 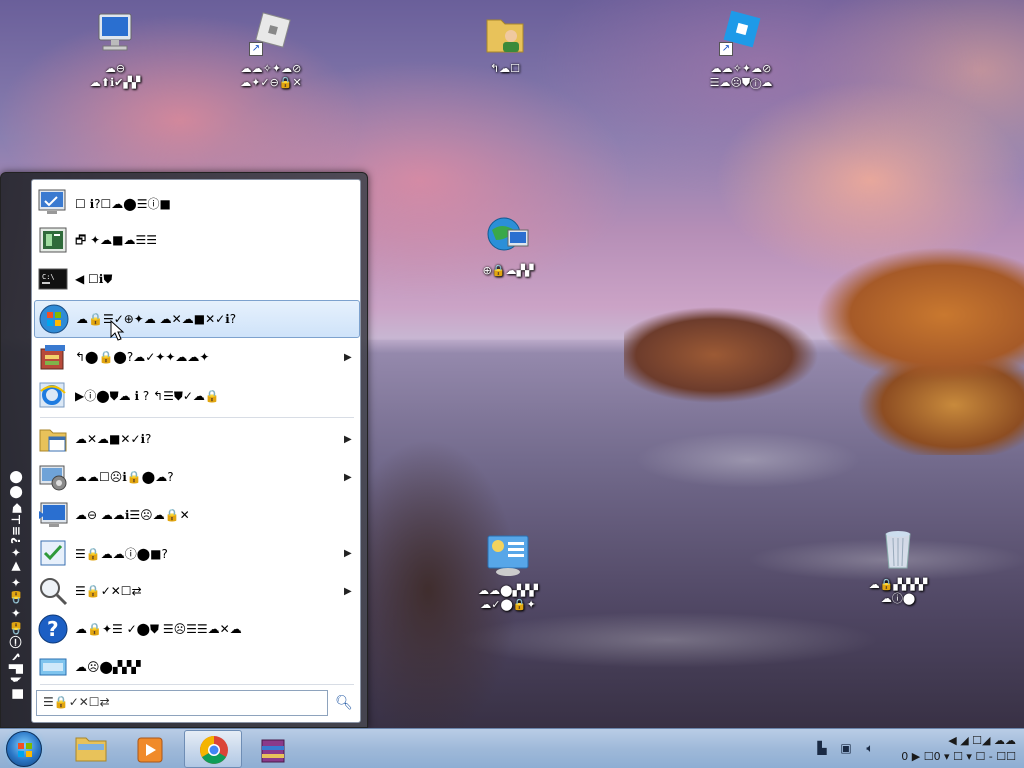 What do you see at coordinates (182, 703) in the screenshot?
I see `start-search-input: ☰🔒✓✕☐⇄` at bounding box center [182, 703].